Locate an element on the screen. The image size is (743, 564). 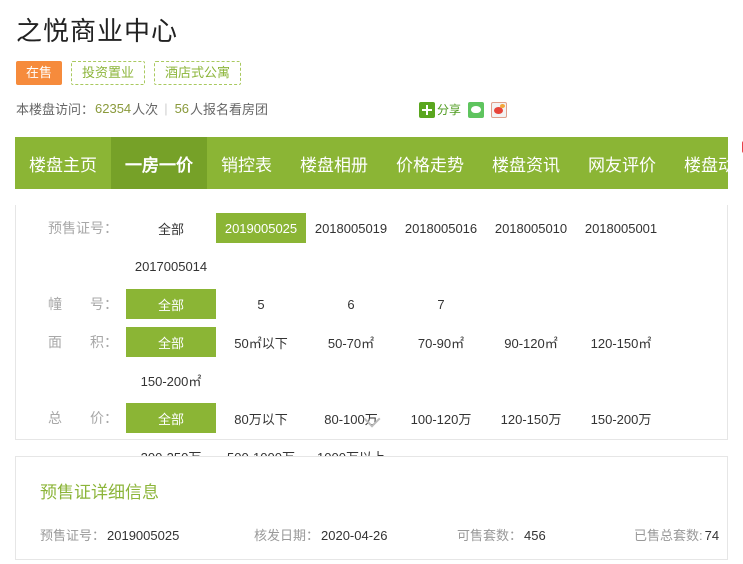
chevron-down-icon is located at coordinates (371, 419).